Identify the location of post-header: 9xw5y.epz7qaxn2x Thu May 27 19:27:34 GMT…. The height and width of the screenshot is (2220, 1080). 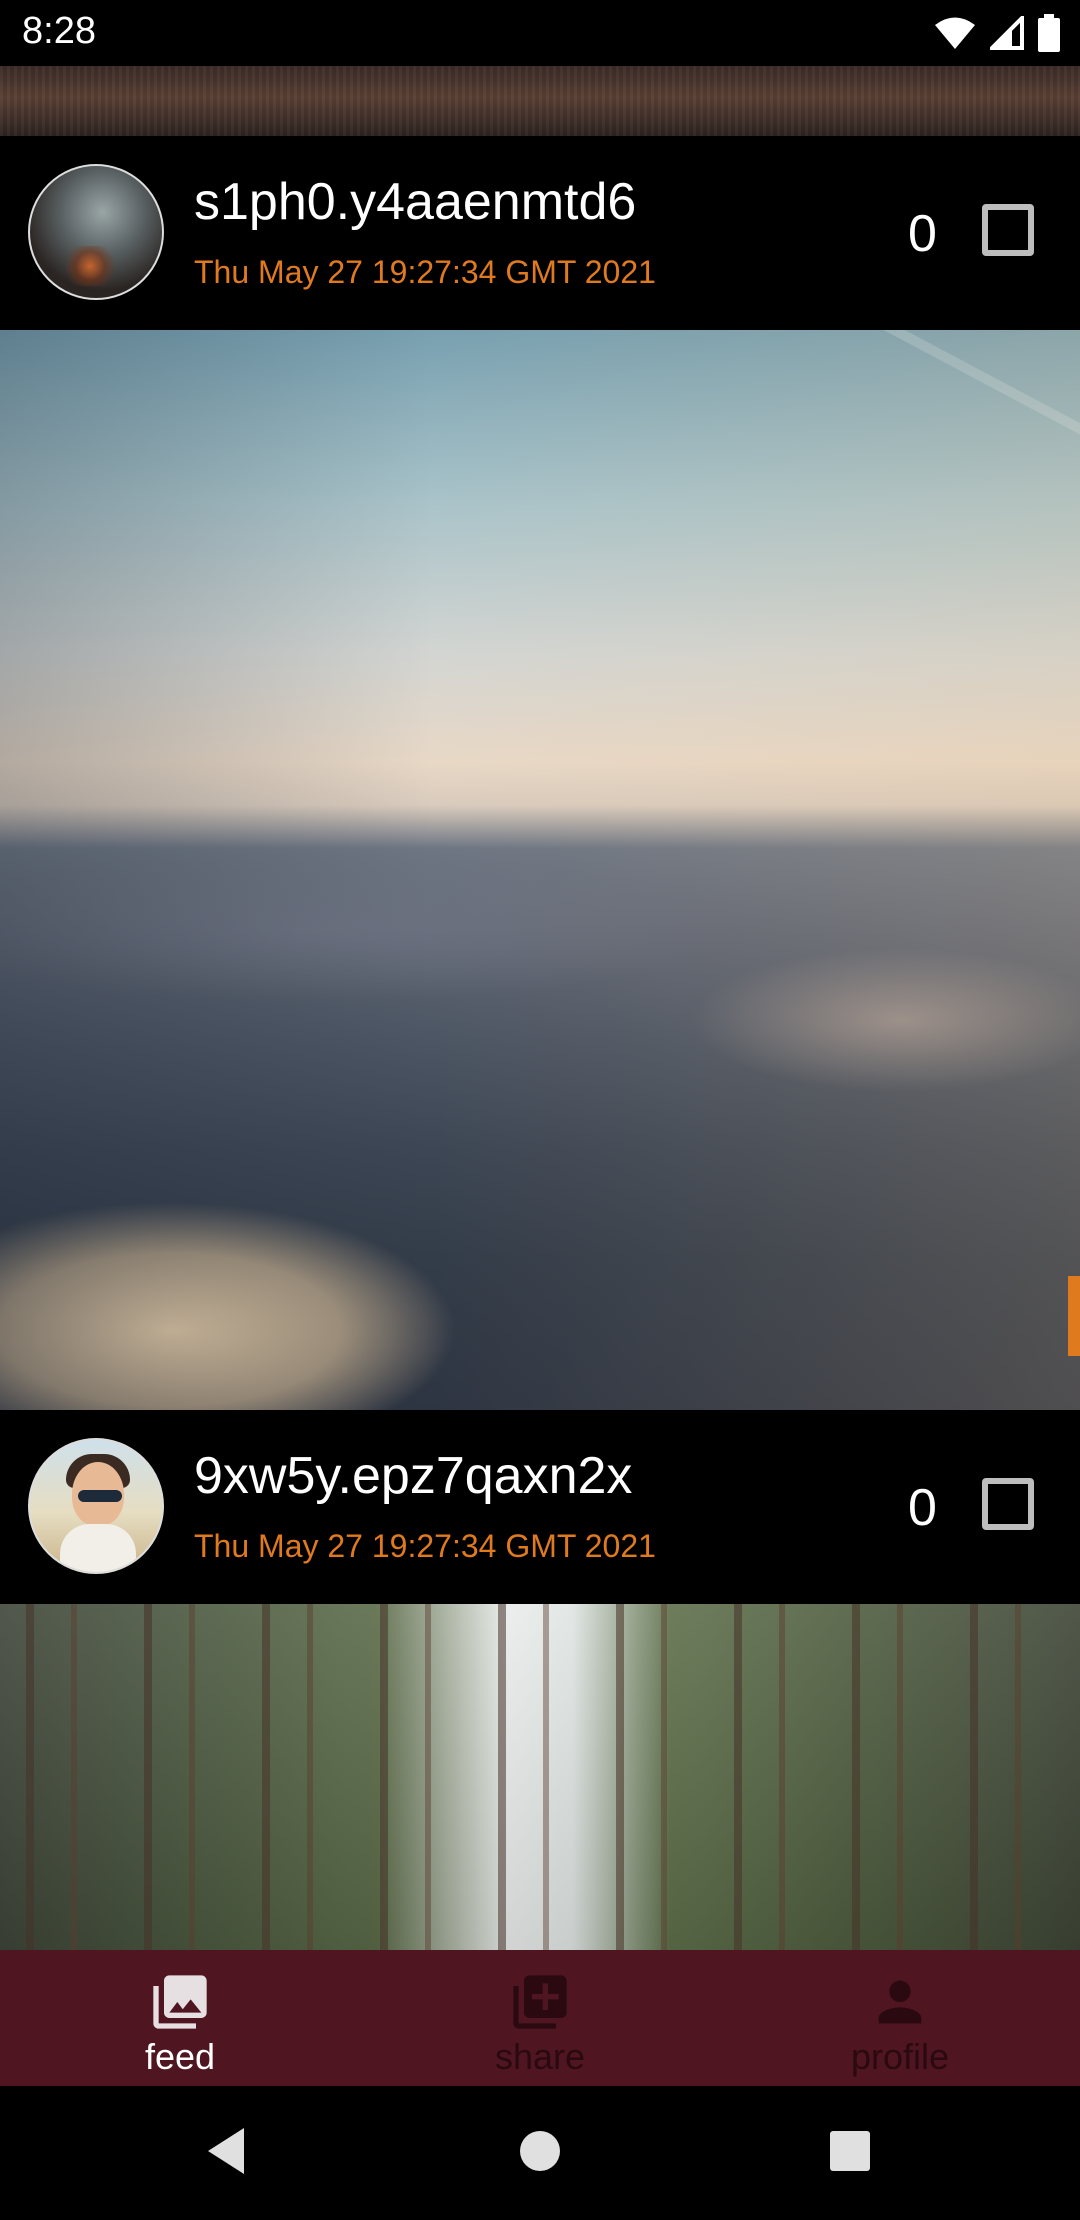
(540, 1507).